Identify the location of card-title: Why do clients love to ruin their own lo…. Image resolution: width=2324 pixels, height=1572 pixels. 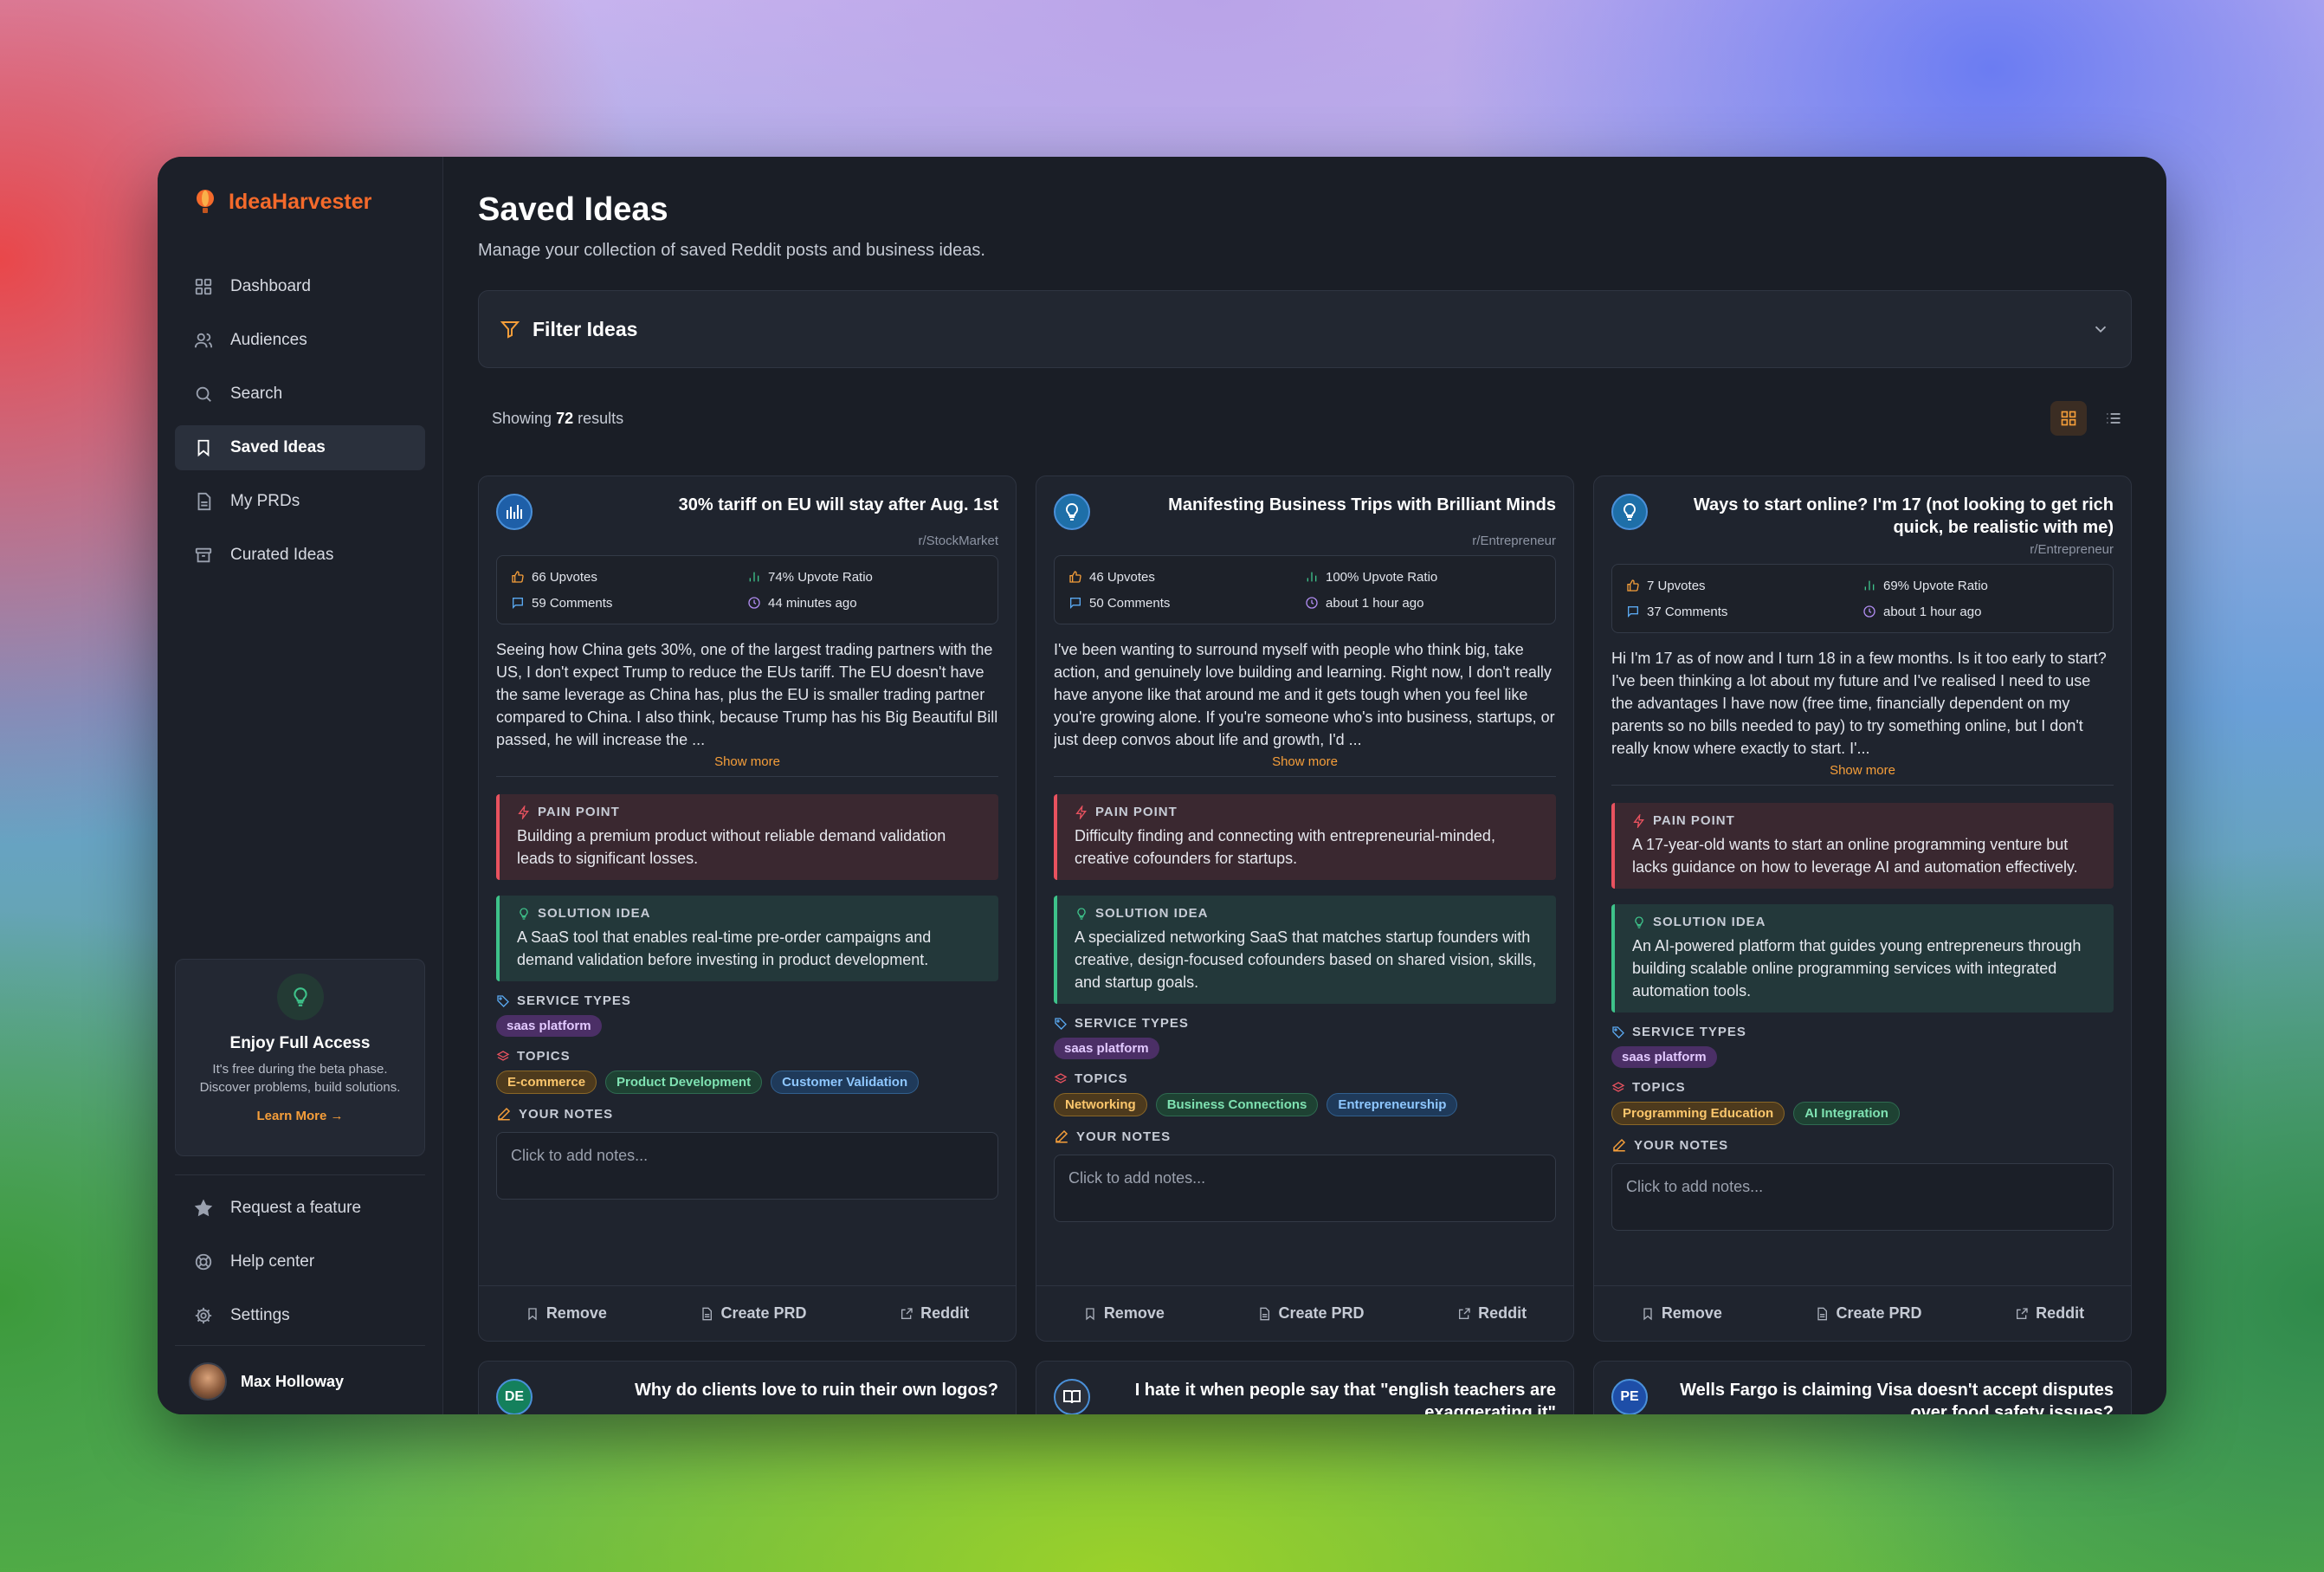
(773, 1390).